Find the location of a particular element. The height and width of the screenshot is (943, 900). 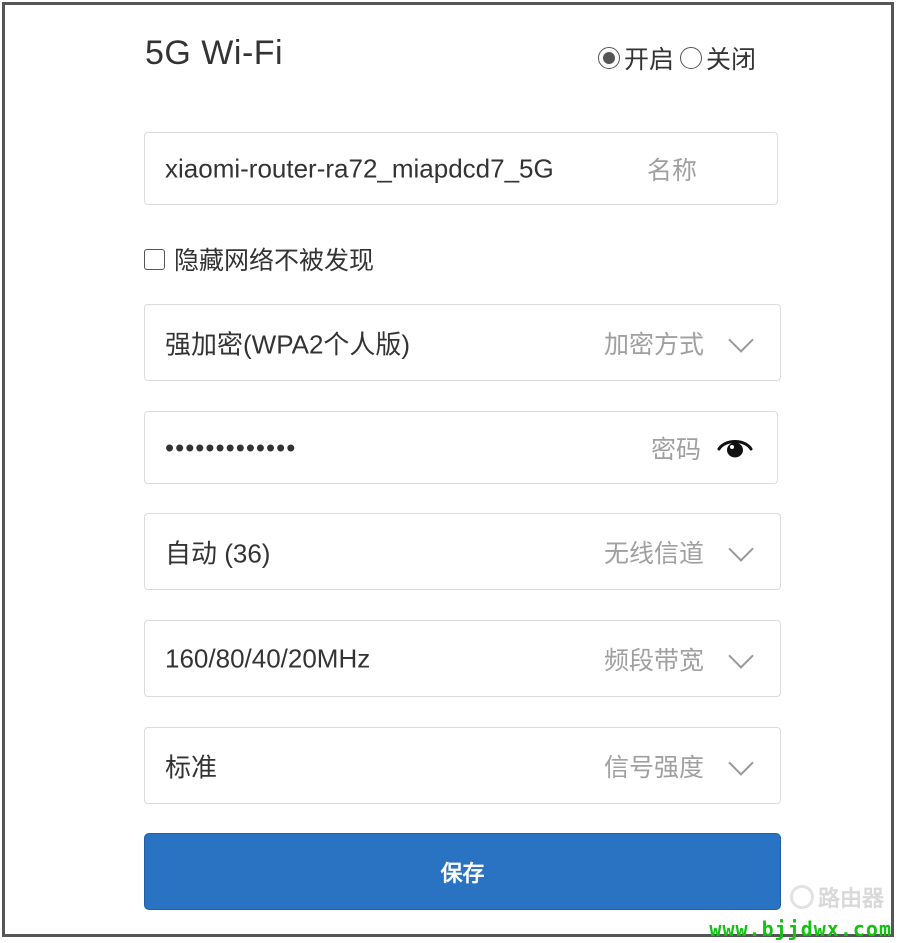

channel-hint: 无线信道 is located at coordinates (653, 553).